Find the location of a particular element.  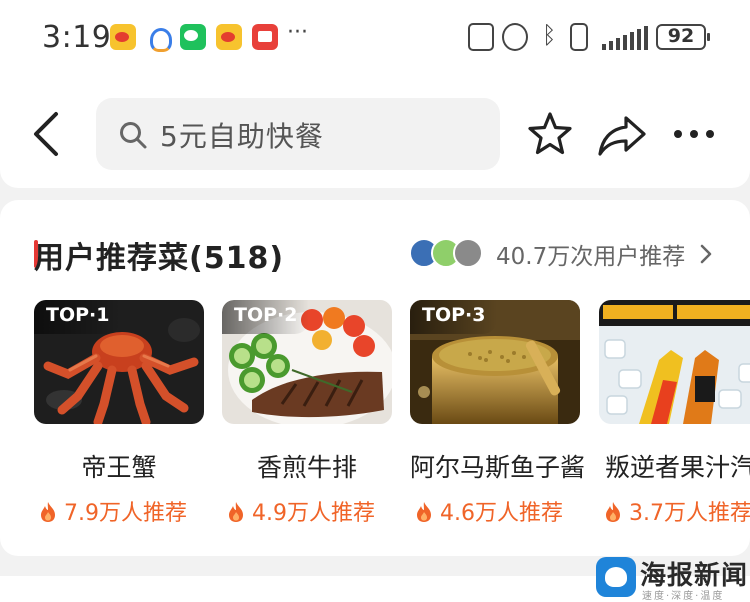

battery-indicator: 92 is located at coordinates (683, 37).